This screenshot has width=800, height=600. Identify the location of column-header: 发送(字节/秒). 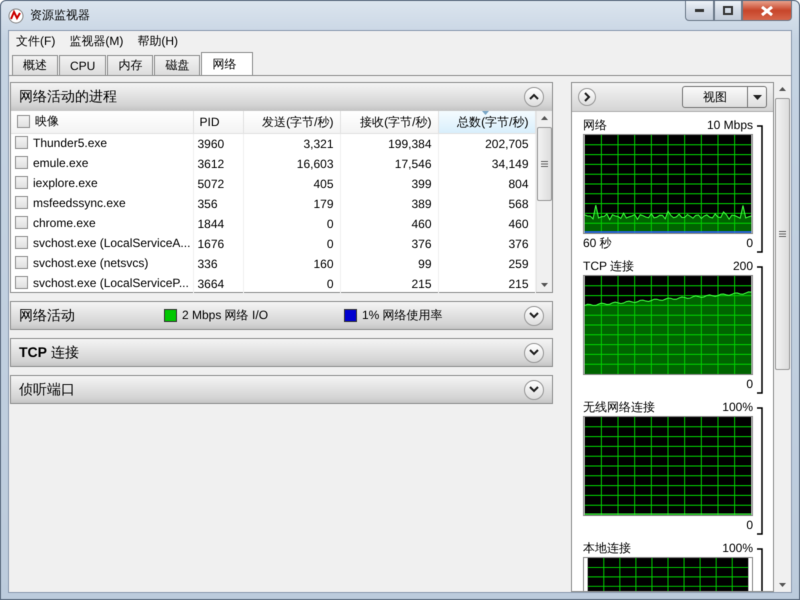
(291, 122).